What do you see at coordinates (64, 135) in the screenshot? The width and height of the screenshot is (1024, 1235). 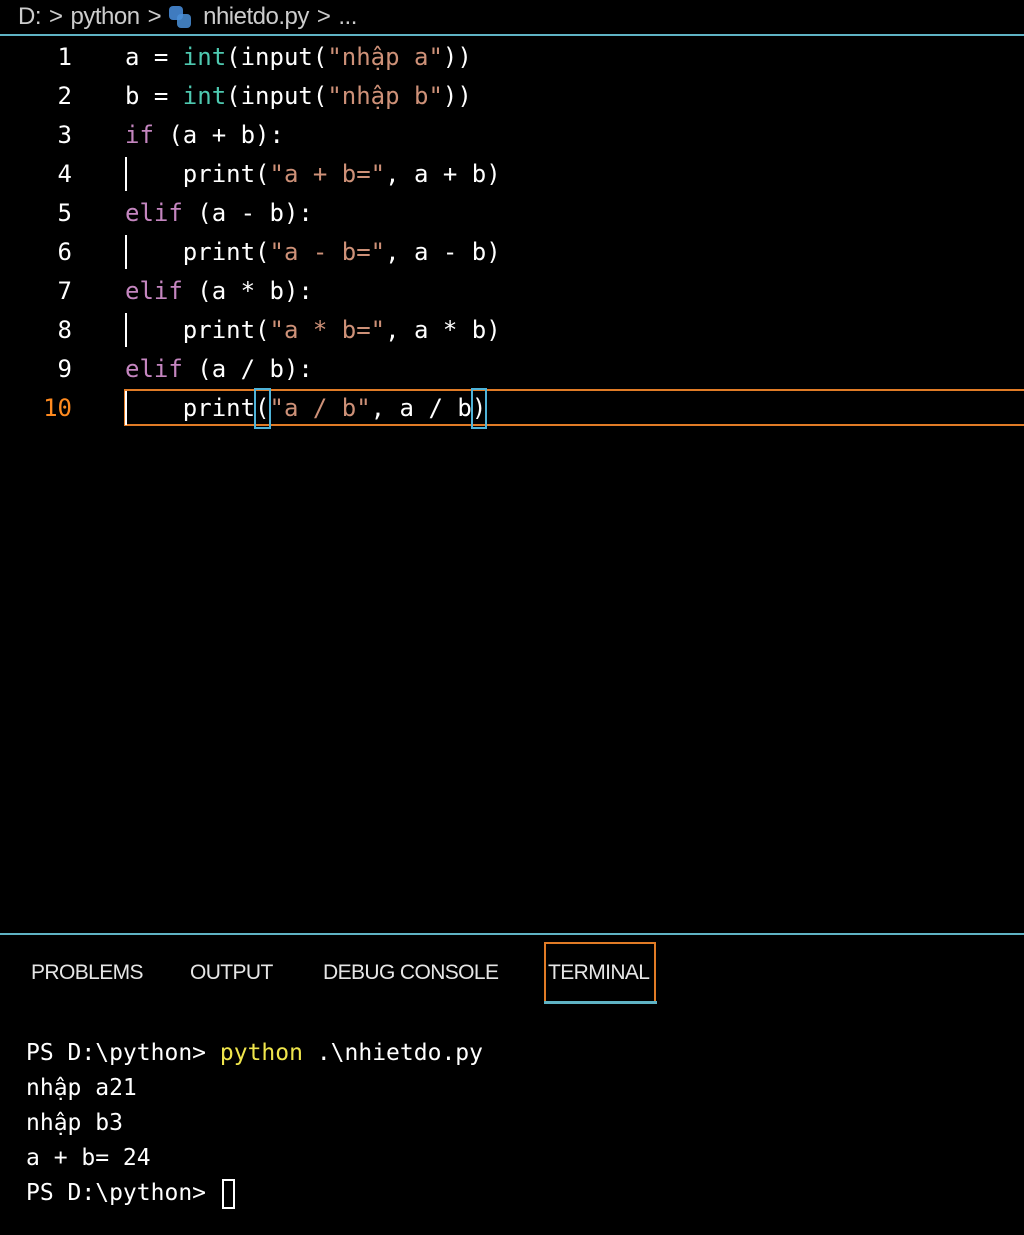 I see `line-number: 3` at bounding box center [64, 135].